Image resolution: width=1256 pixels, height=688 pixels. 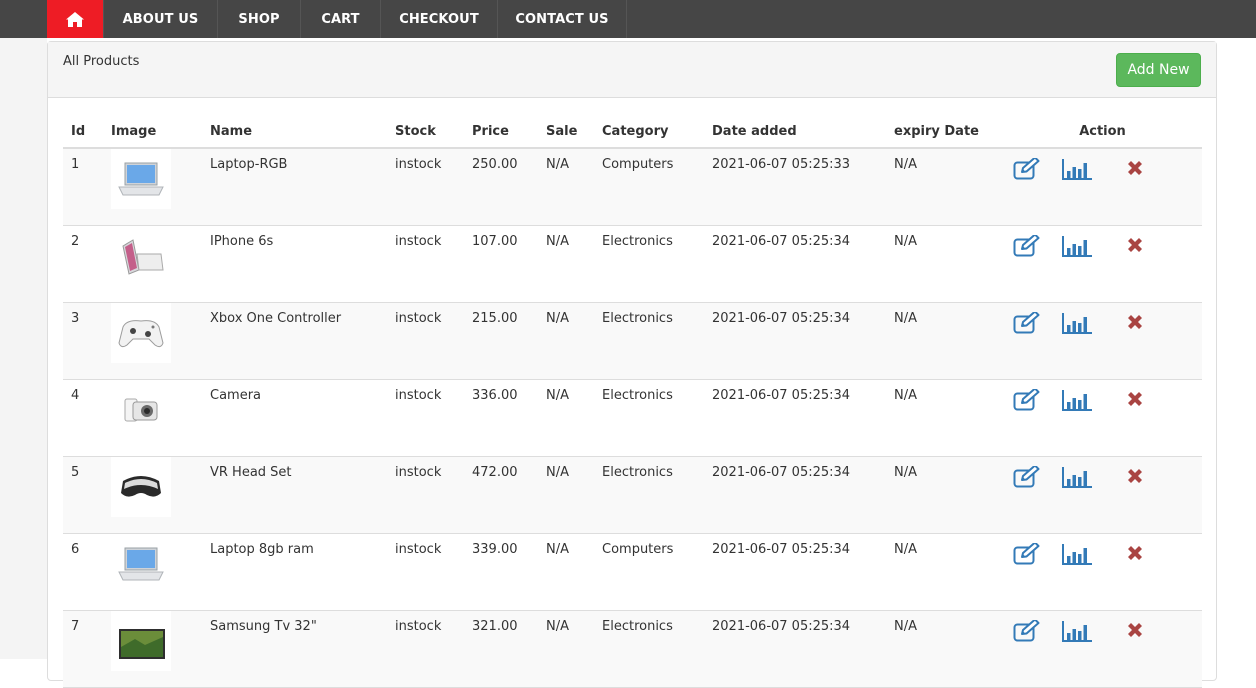 What do you see at coordinates (425, 132) in the screenshot?
I see `header-stock: Stock` at bounding box center [425, 132].